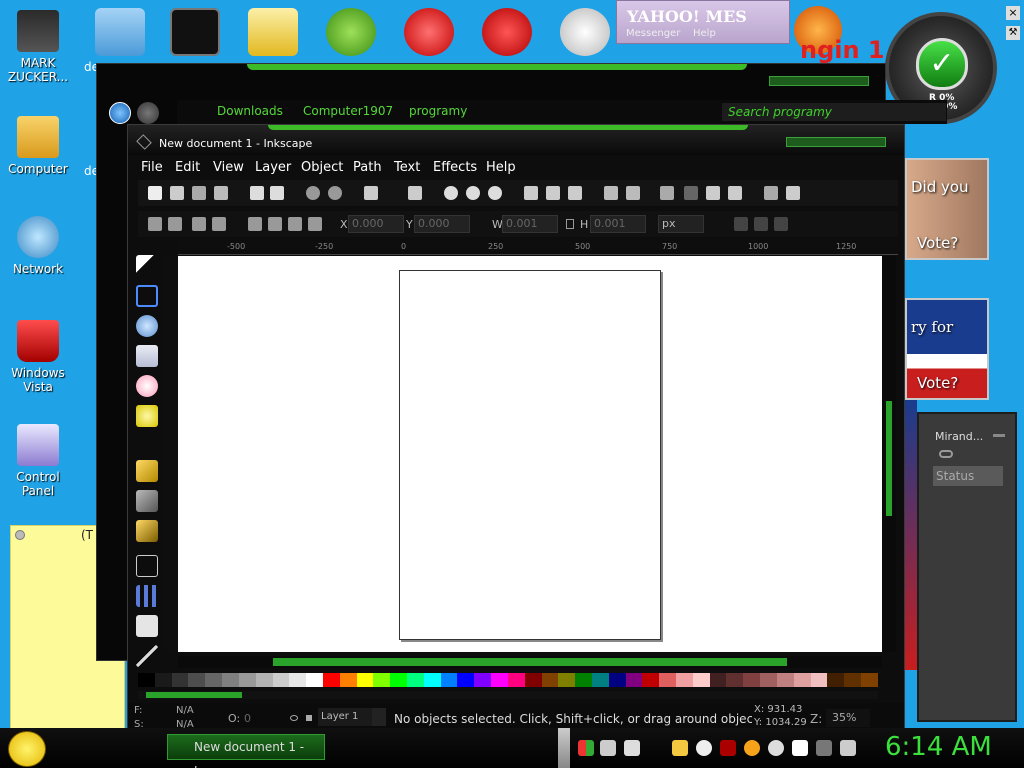 The width and height of the screenshot is (1024, 768). I want to click on miranda-window: Mirand... Status, so click(967, 567).